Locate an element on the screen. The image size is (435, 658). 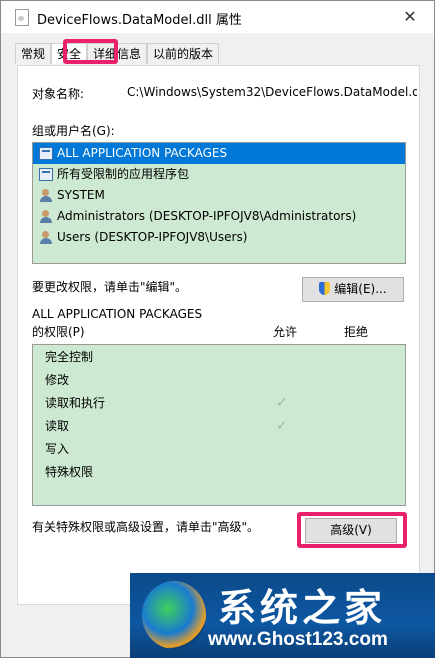
permission-name: 特殊权限 is located at coordinates (69, 472).